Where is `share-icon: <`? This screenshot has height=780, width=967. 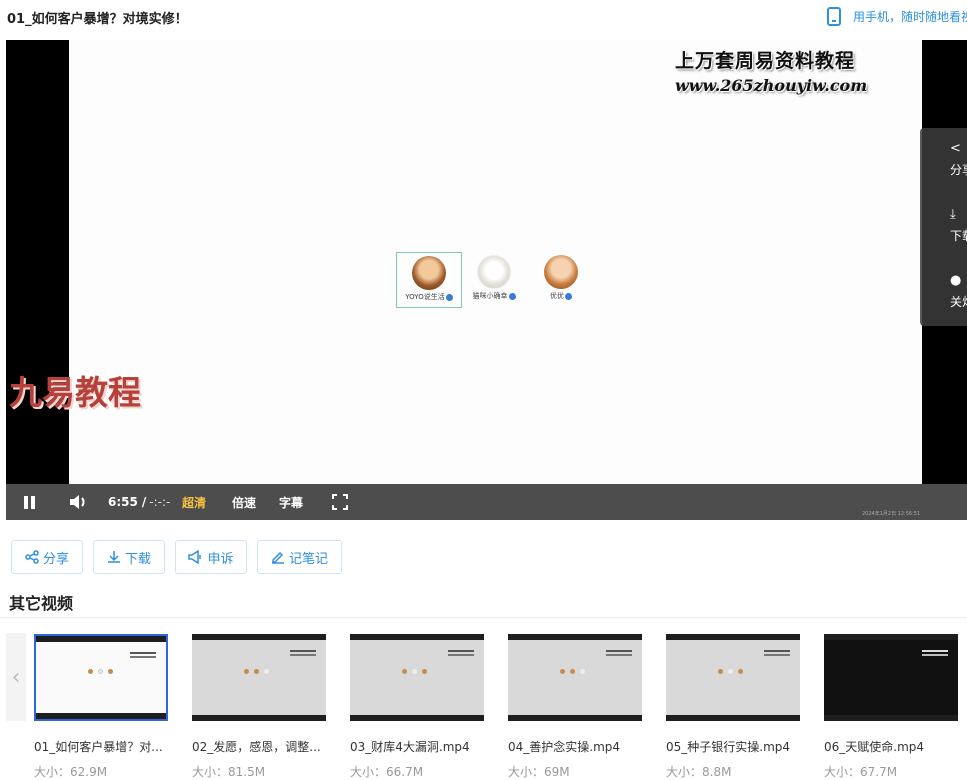 share-icon: < is located at coordinates (955, 148).